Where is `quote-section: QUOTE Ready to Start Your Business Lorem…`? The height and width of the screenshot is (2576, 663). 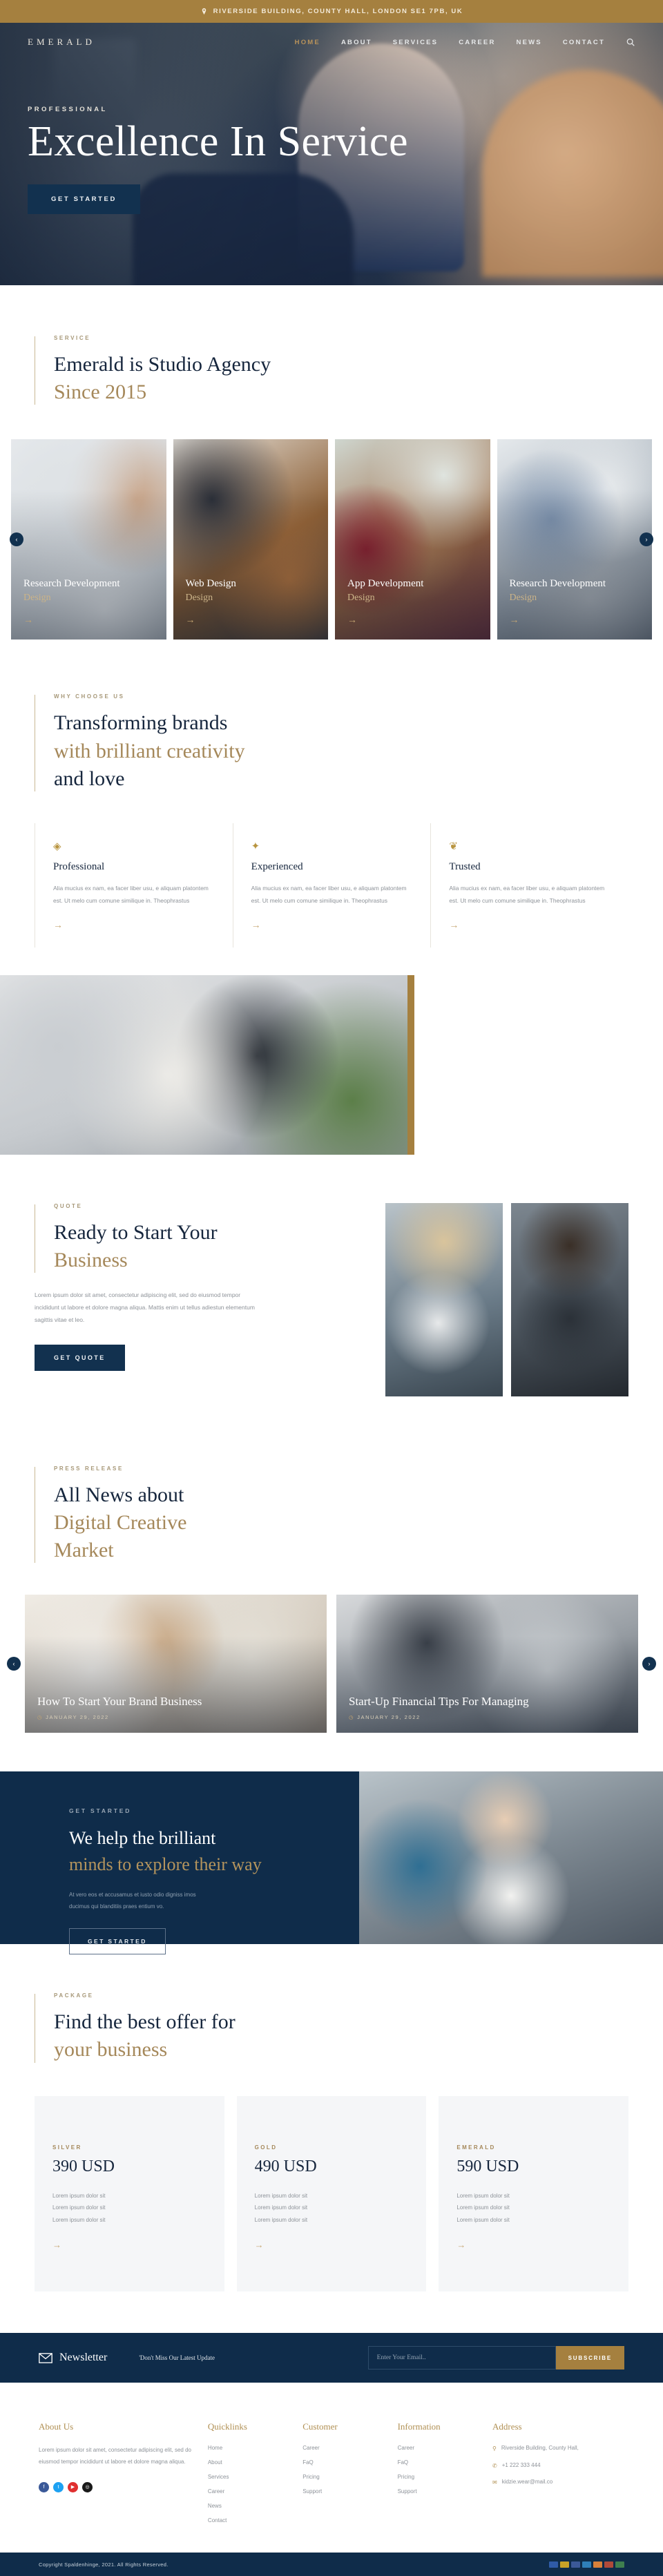 quote-section: QUOTE Ready to Start Your Business Lorem… is located at coordinates (331, 1296).